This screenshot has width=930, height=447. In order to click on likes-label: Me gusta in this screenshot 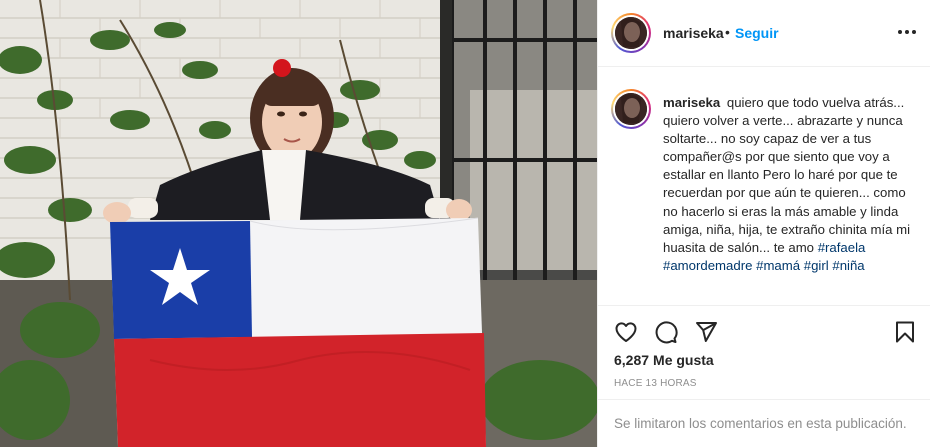, I will do `click(683, 360)`.